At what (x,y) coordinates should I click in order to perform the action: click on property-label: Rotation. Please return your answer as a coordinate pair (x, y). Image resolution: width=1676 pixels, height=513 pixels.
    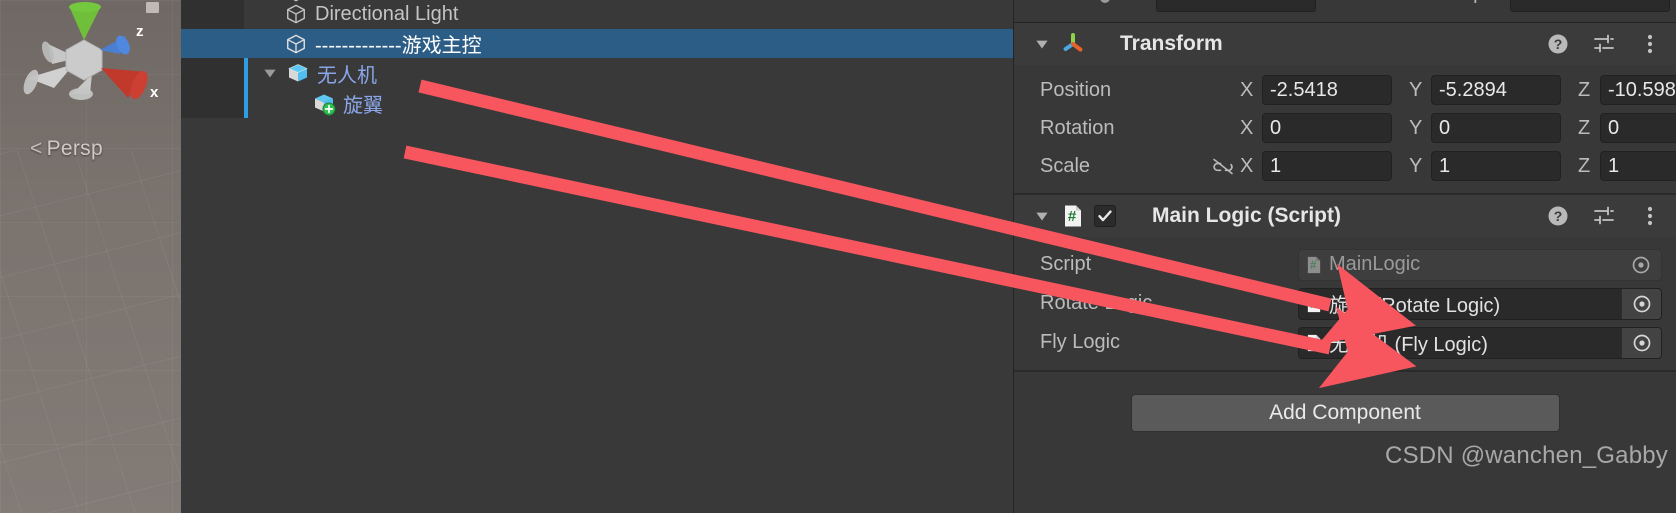
    Looking at the image, I should click on (1077, 127).